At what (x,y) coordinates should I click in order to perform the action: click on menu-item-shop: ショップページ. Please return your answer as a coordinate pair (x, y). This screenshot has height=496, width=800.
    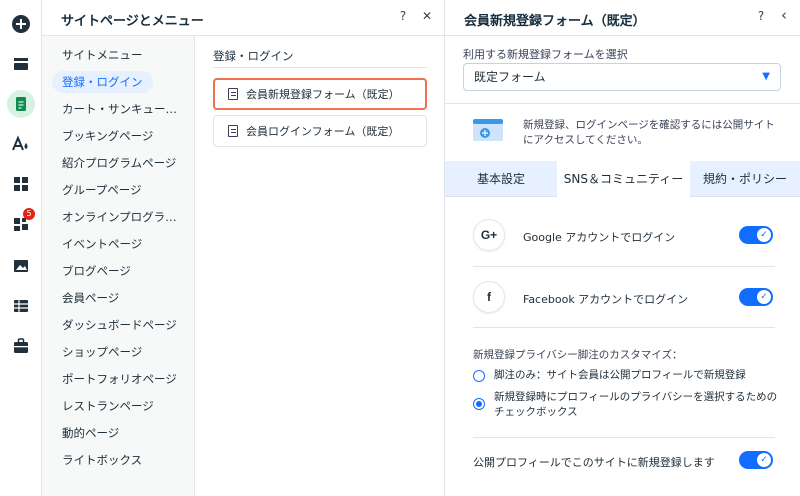
    Looking at the image, I should click on (102, 352).